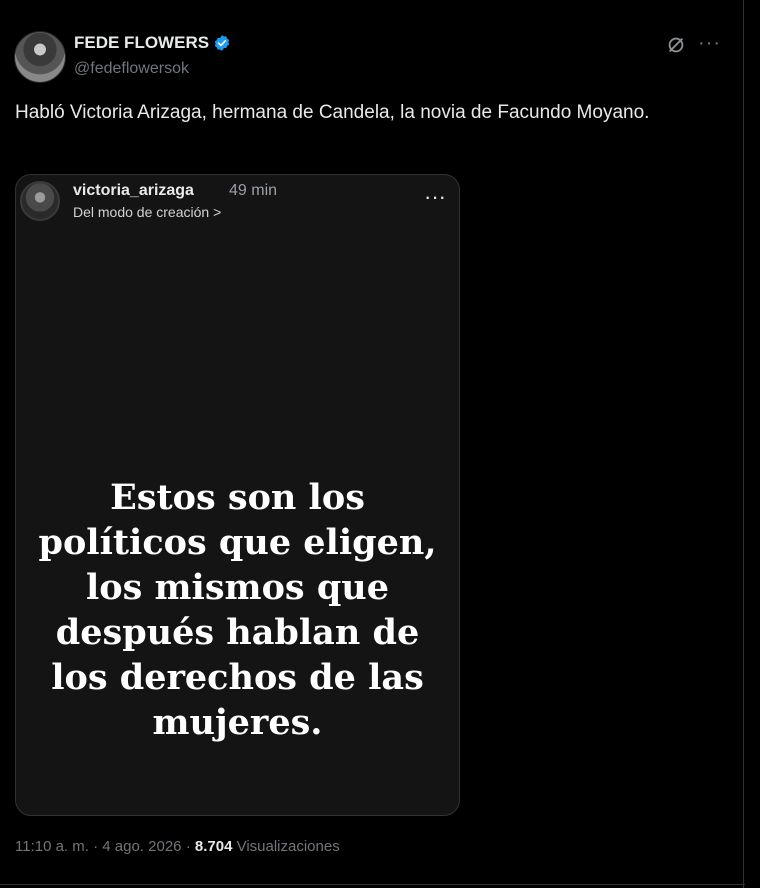 The height and width of the screenshot is (888, 760). I want to click on story-avatar, so click(40, 201).